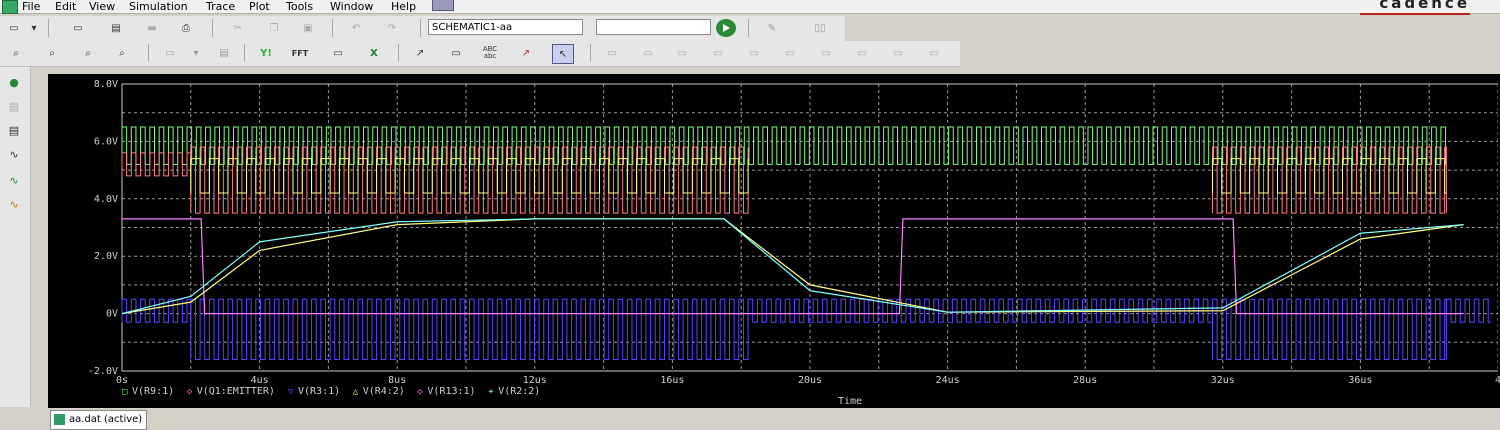  Describe the element at coordinates (612, 53) in the screenshot. I see `cursor-peak-icon: ▭` at that location.